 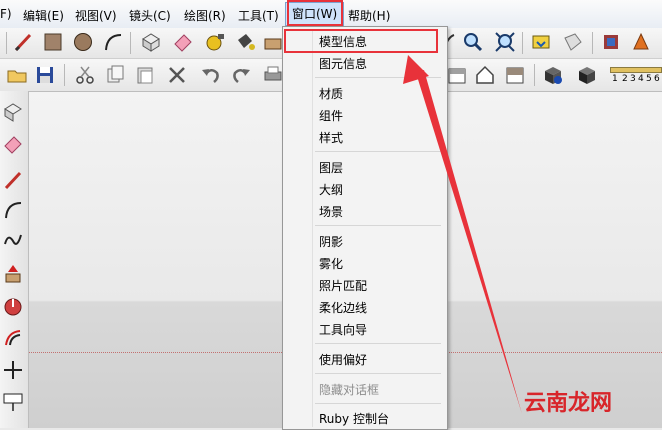 What do you see at coordinates (53, 42) in the screenshot?
I see `rectangle-icon` at bounding box center [53, 42].